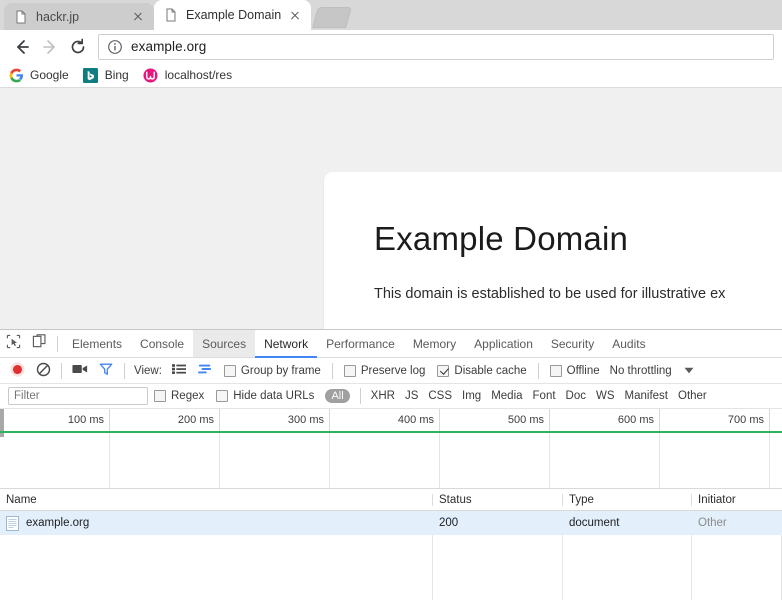 This screenshot has height=600, width=782. Describe the element at coordinates (574, 370) in the screenshot. I see `offline-checkbox: Offline` at that location.